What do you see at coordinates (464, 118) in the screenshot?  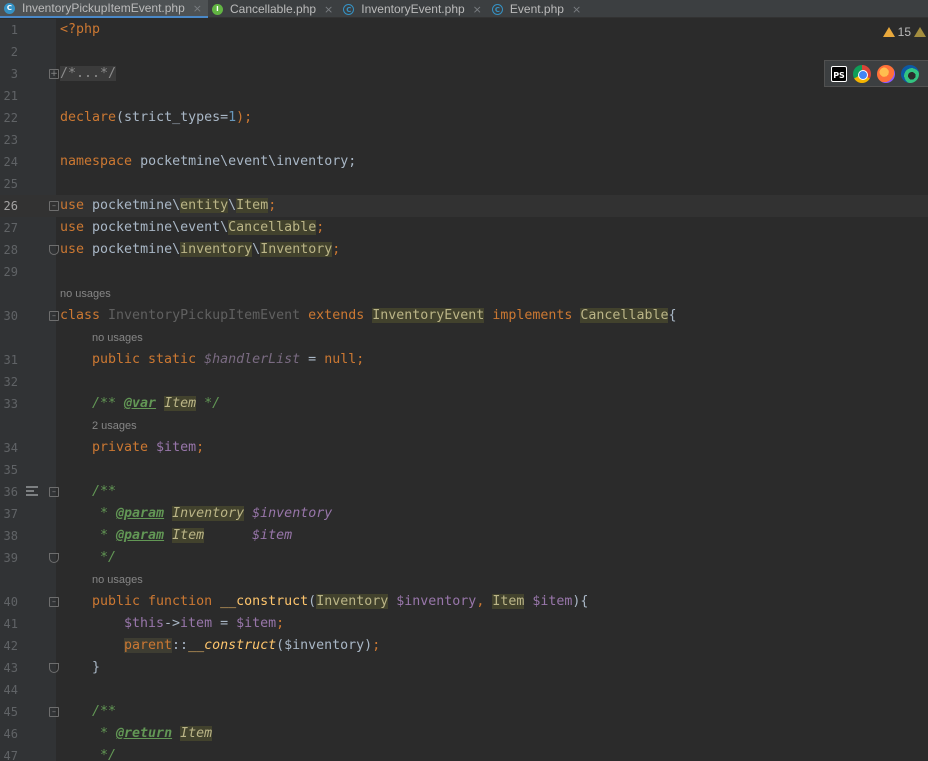 I see `code-line: 22 declare(strict_types=1);` at bounding box center [464, 118].